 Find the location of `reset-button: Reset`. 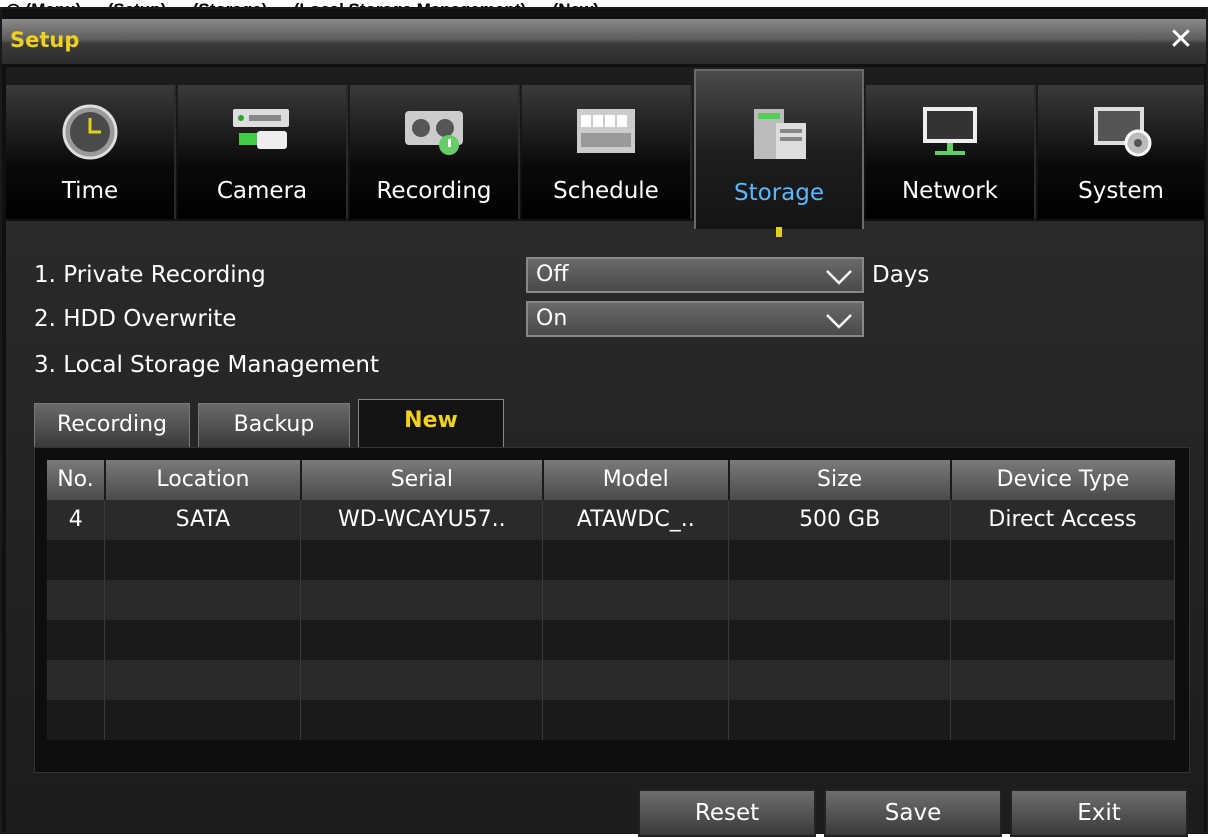

reset-button: Reset is located at coordinates (727, 813).